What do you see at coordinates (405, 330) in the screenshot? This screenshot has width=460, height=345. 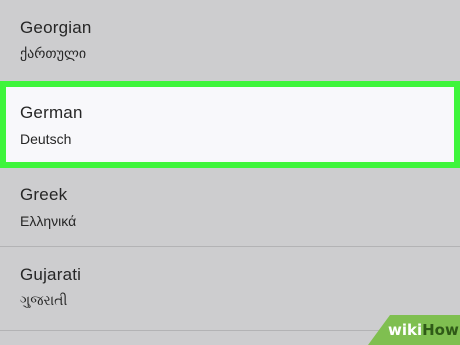 I see `watermark-wiki-text: wiki` at bounding box center [405, 330].